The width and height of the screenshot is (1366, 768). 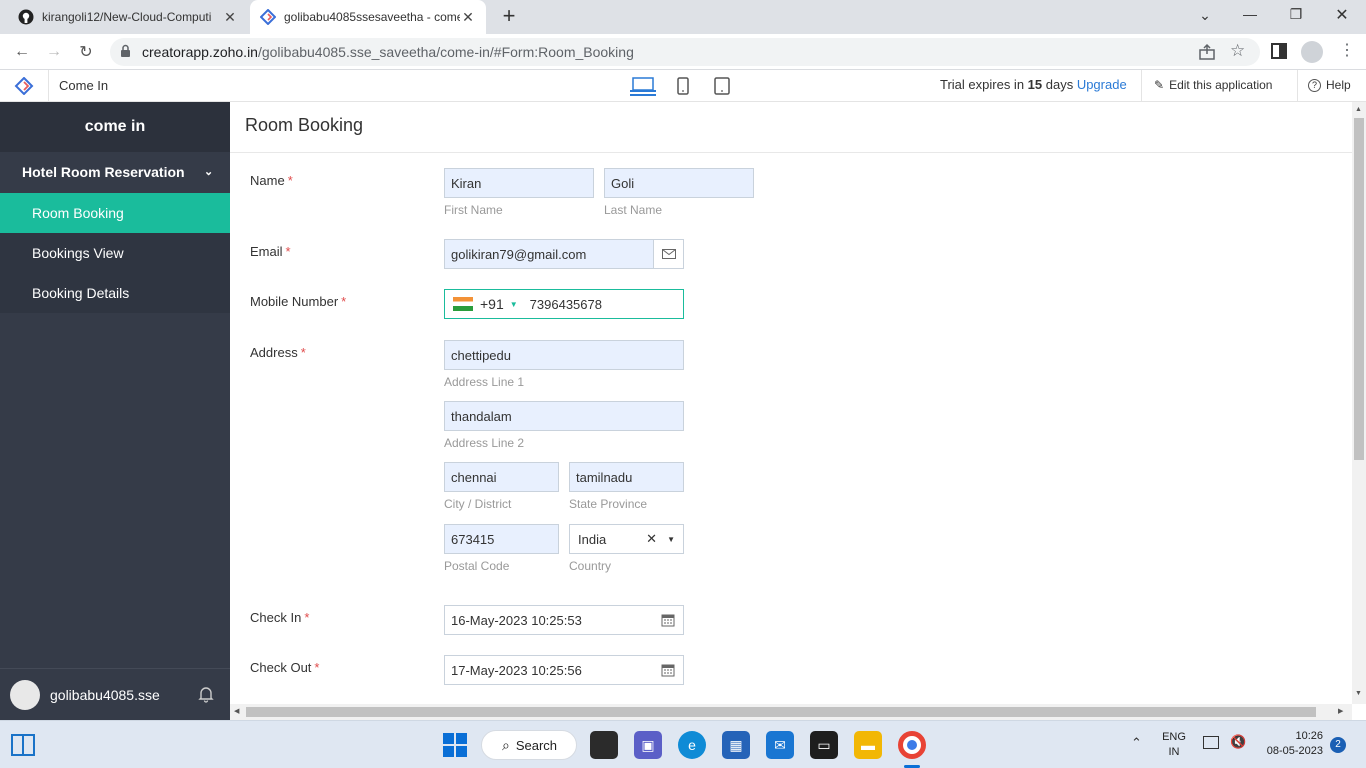 I want to click on sidebar-item-label: Booking Details, so click(x=81, y=293).